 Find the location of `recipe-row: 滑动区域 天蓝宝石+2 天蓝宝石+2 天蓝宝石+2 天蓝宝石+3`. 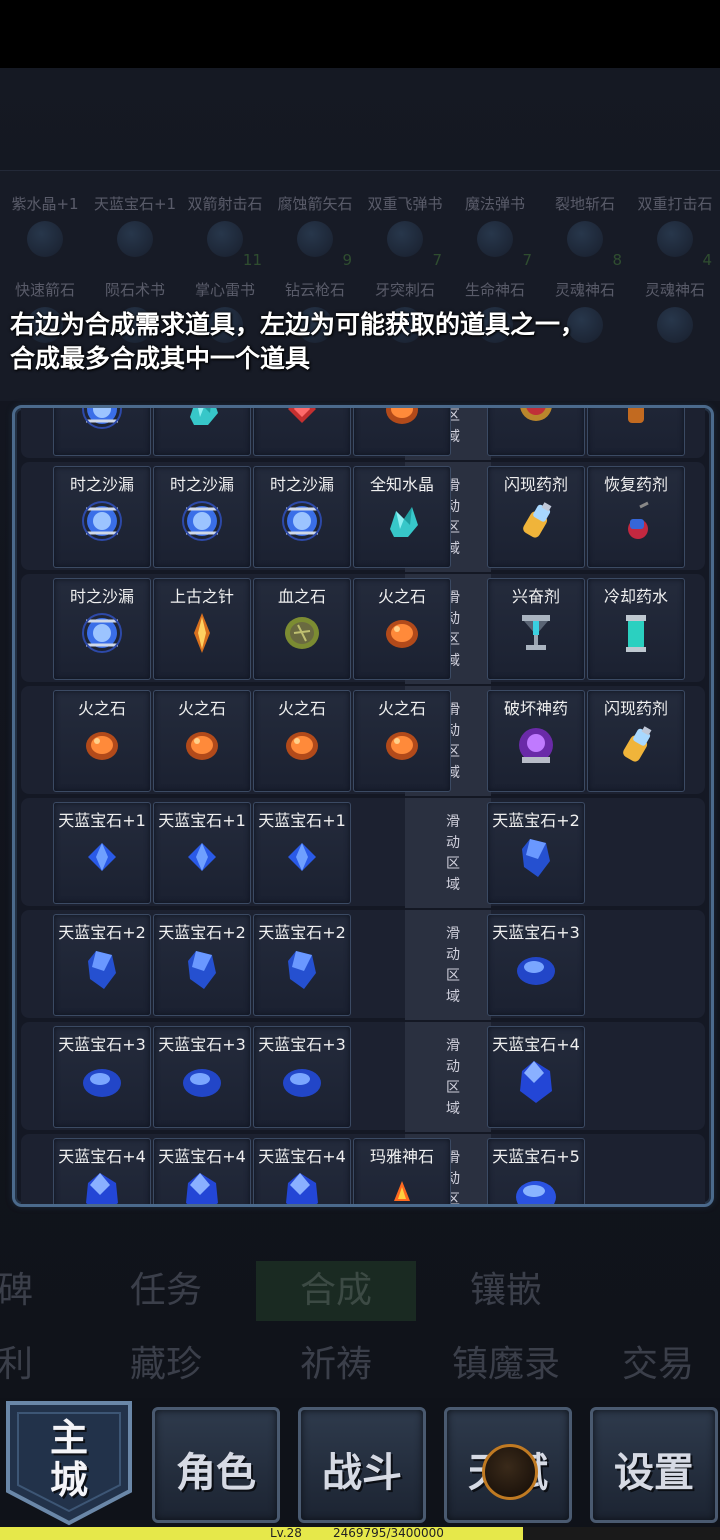

recipe-row: 滑动区域 天蓝宝石+2 天蓝宝石+2 天蓝宝石+2 天蓝宝石+3 is located at coordinates (363, 965).